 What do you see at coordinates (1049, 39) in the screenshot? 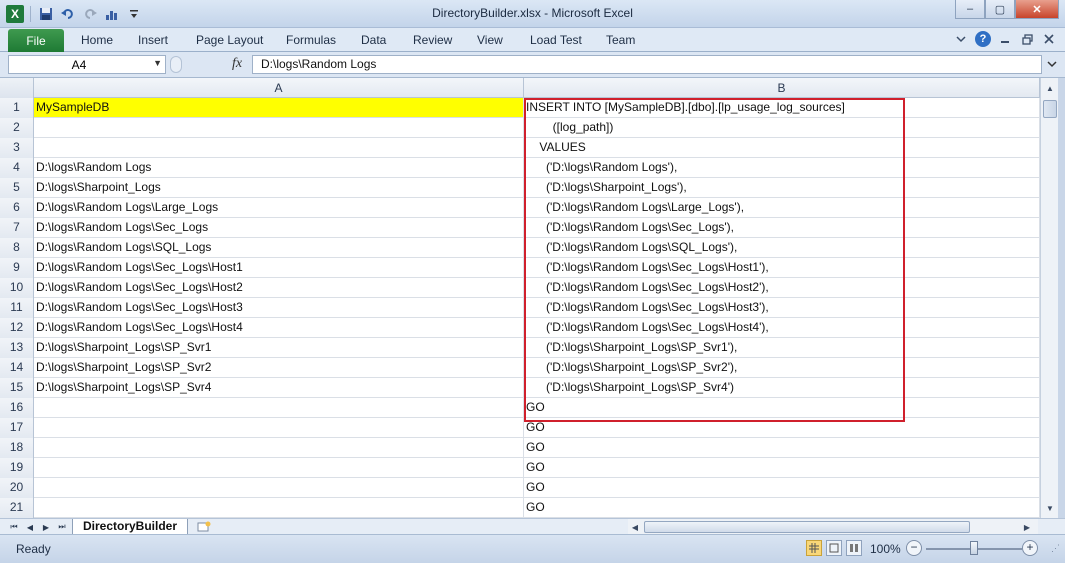
I see `workbook-close-icon` at bounding box center [1049, 39].